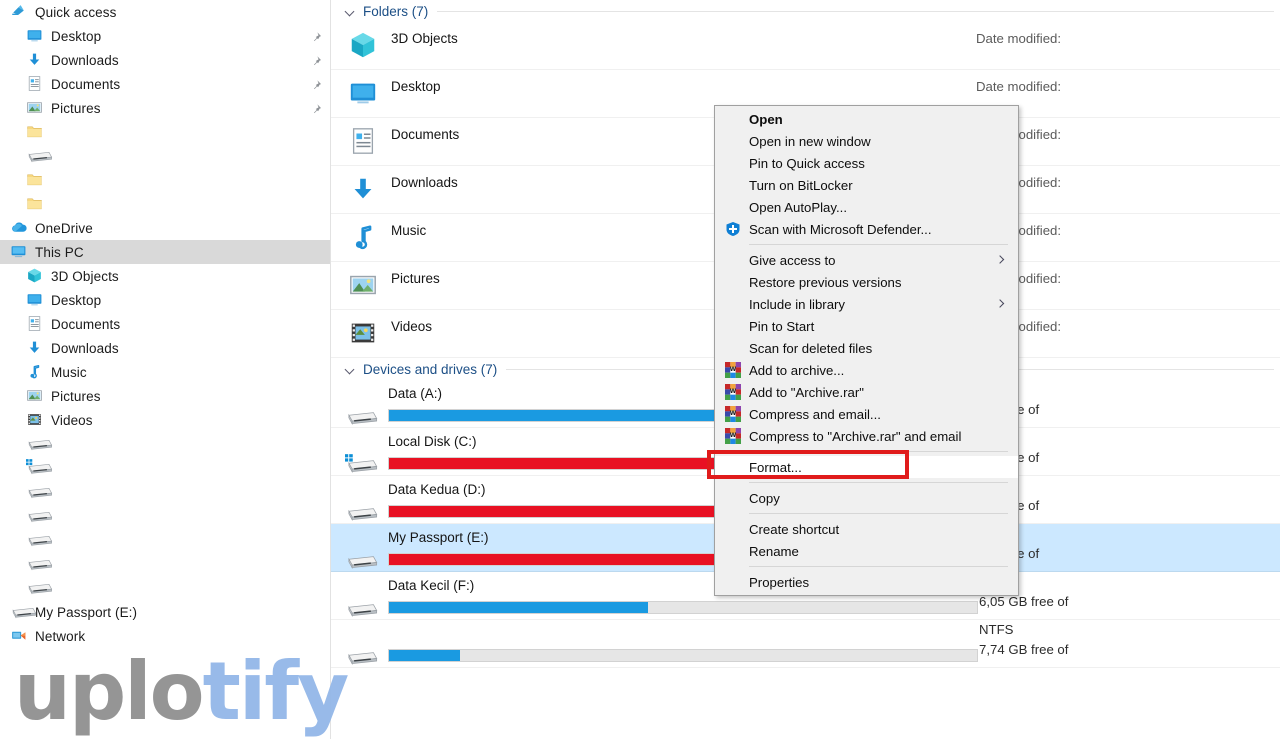 The image size is (1280, 739). I want to click on sidebar-item-label: Pictures, so click(76, 396).